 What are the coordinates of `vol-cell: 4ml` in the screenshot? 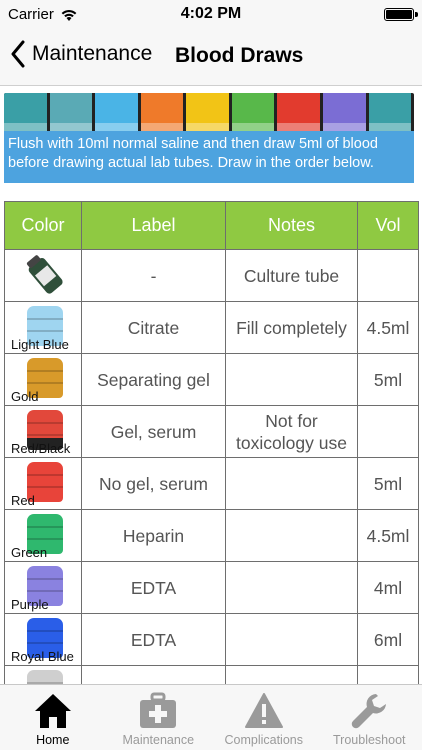 It's located at (388, 587).